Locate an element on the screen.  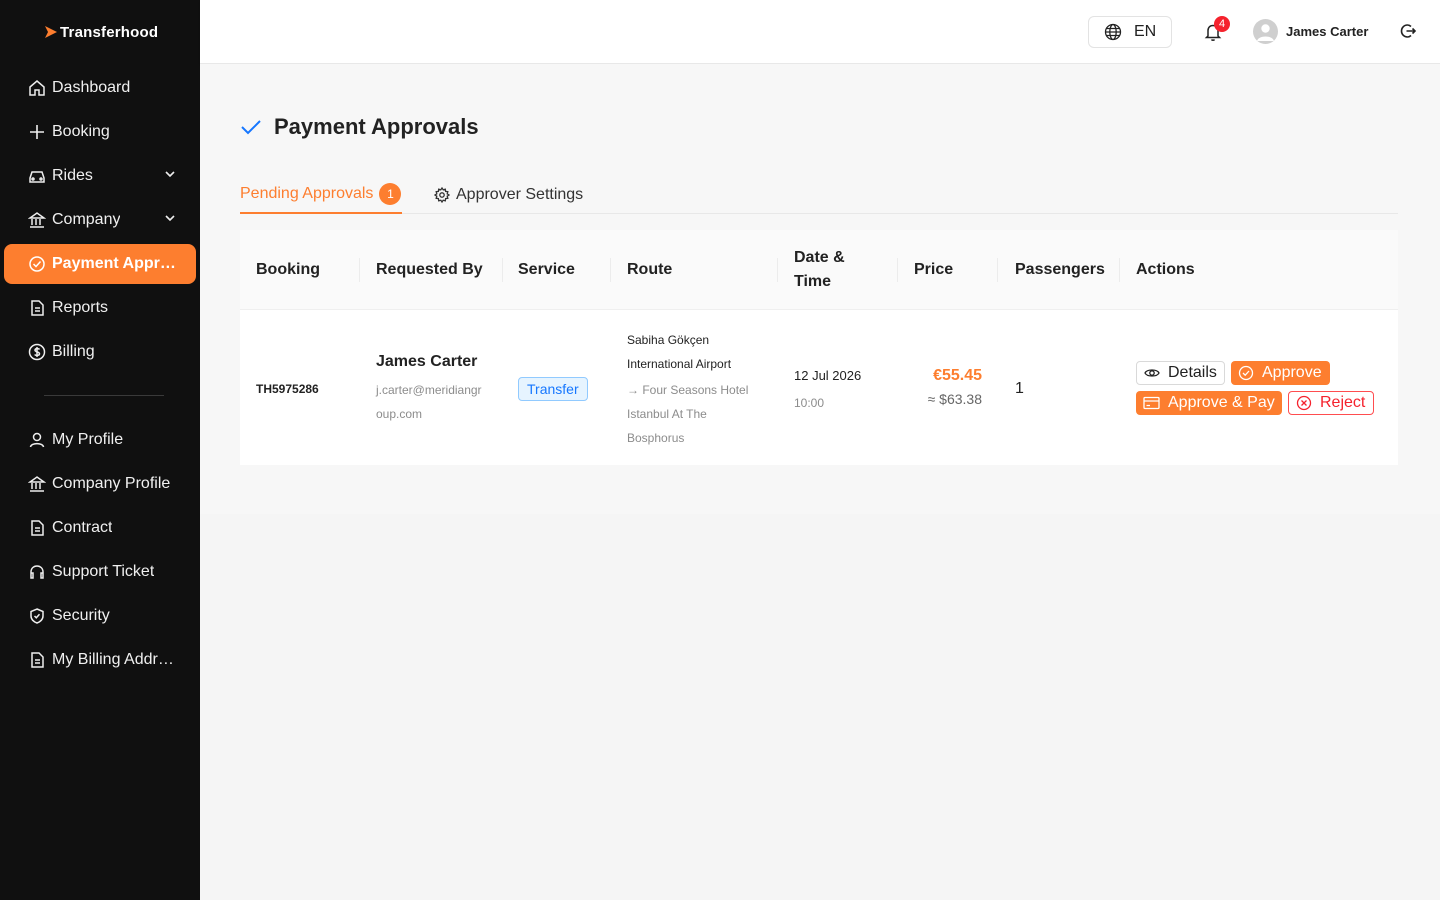
booking-id: TH5975286 is located at coordinates (287, 389).